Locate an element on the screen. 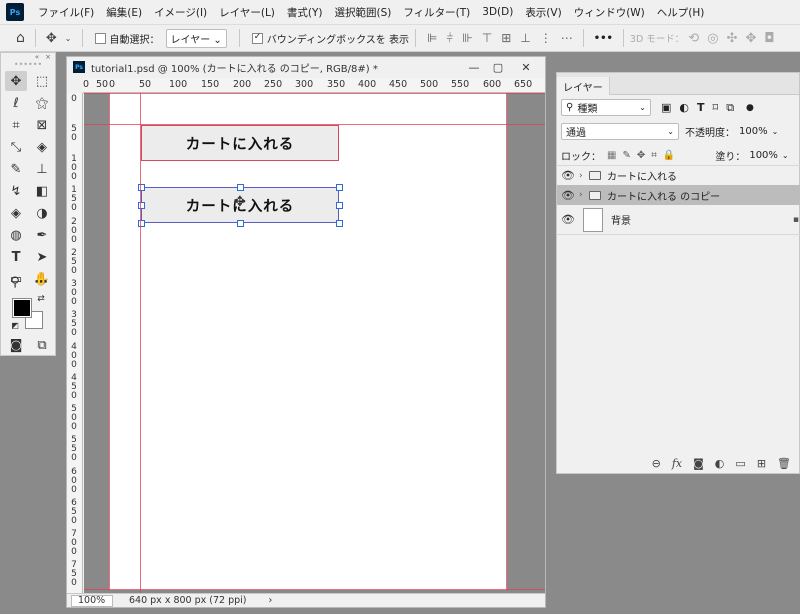 The image size is (800, 614). zoom-level-field: 100% is located at coordinates (92, 600).